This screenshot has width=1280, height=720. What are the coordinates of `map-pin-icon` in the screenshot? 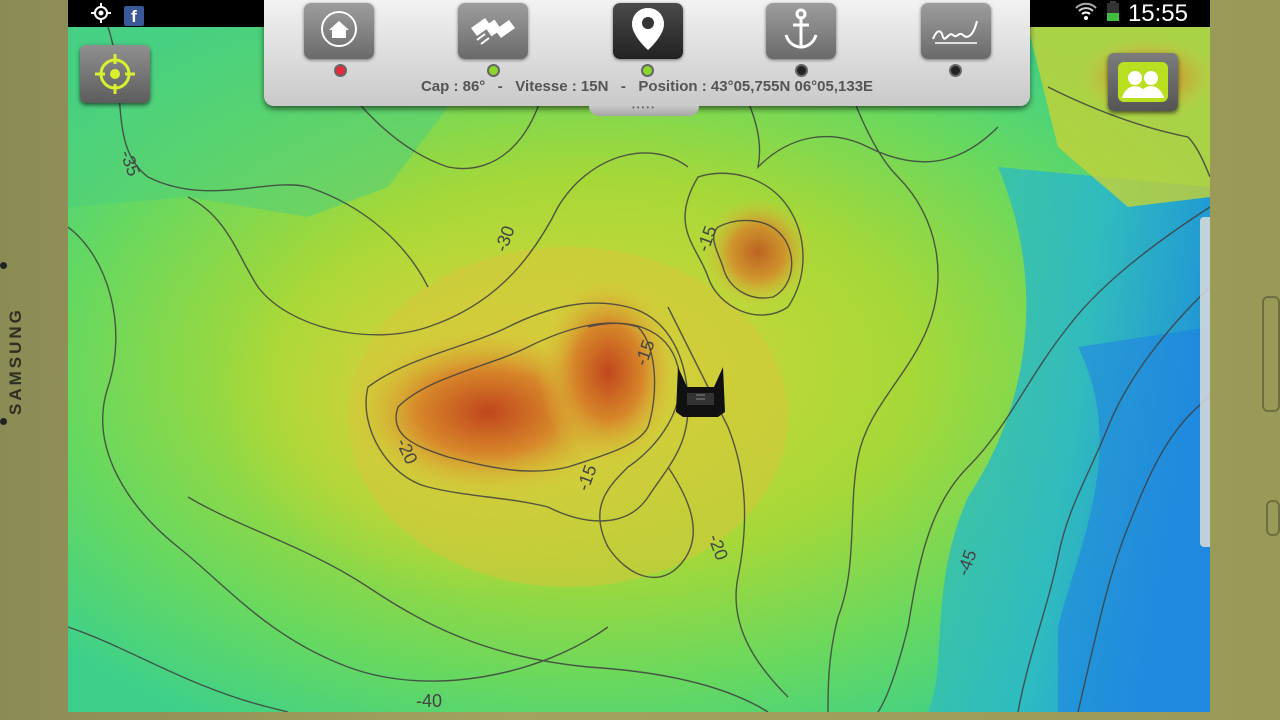 It's located at (648, 31).